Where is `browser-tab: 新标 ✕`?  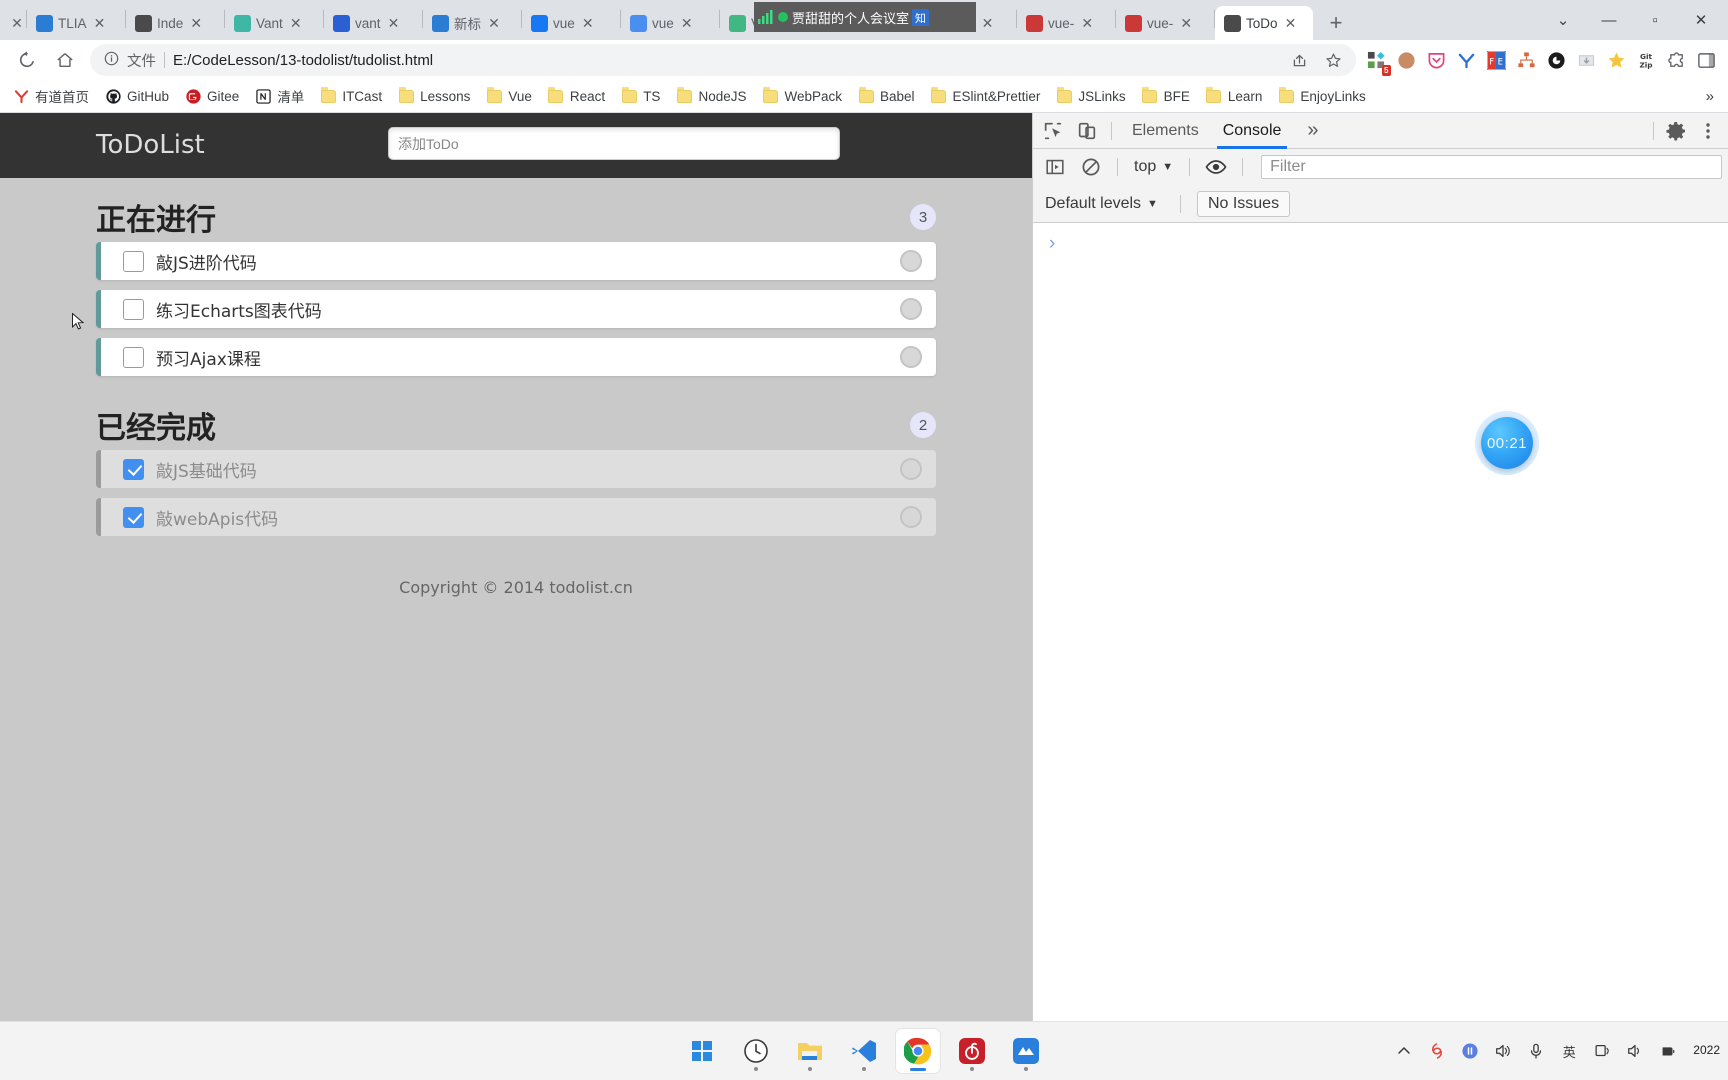 browser-tab: 新标 ✕ is located at coordinates (472, 23).